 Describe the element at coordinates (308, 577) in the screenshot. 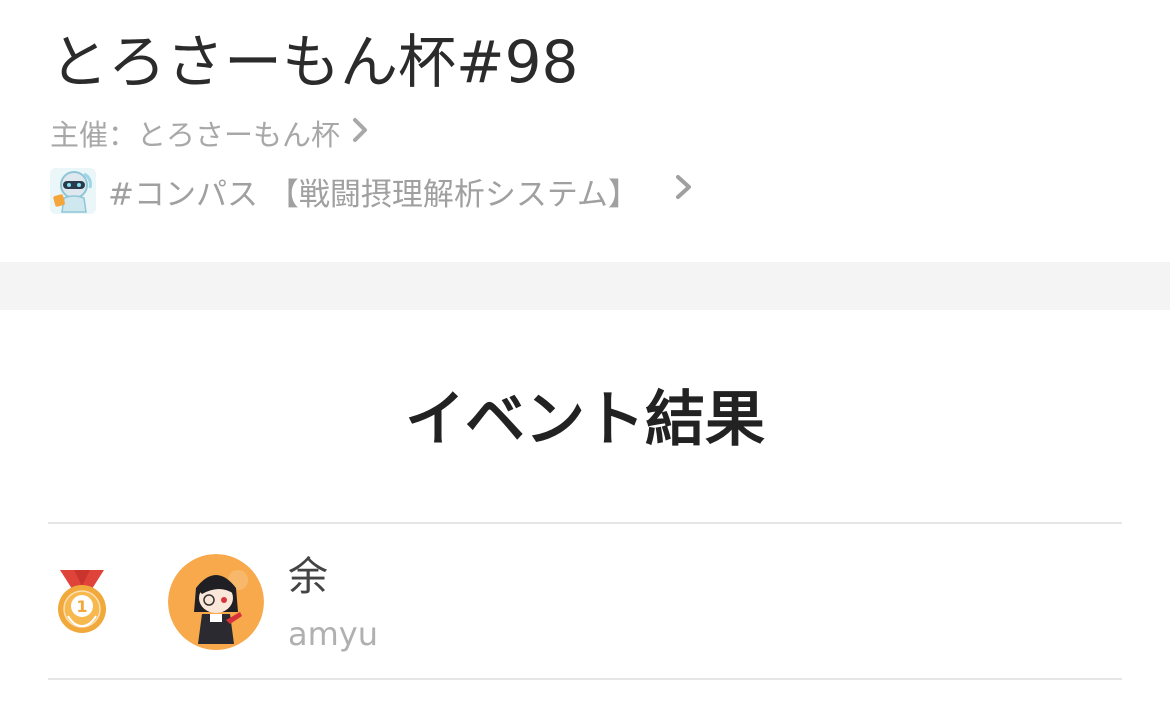

I see `player-name: 余` at that location.